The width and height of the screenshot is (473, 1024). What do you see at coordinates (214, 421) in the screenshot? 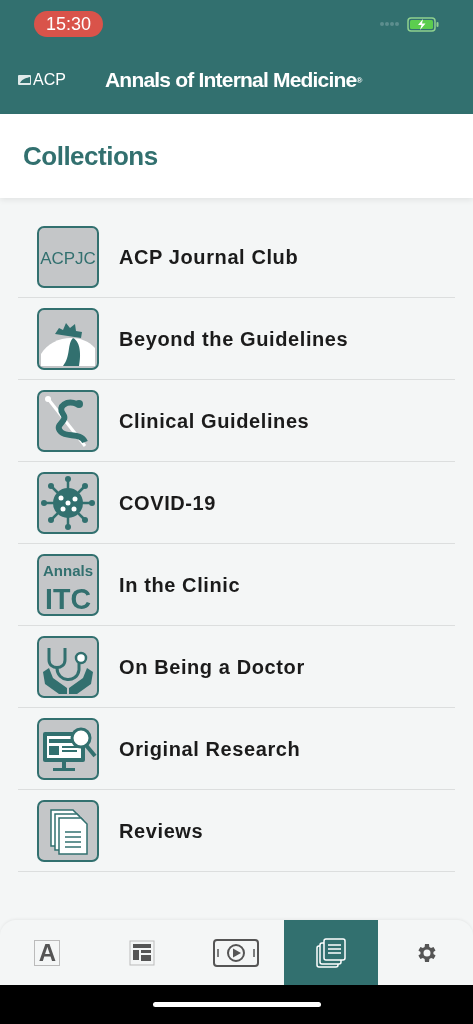
I see `collection-label: Clinical Guidelines` at bounding box center [214, 421].